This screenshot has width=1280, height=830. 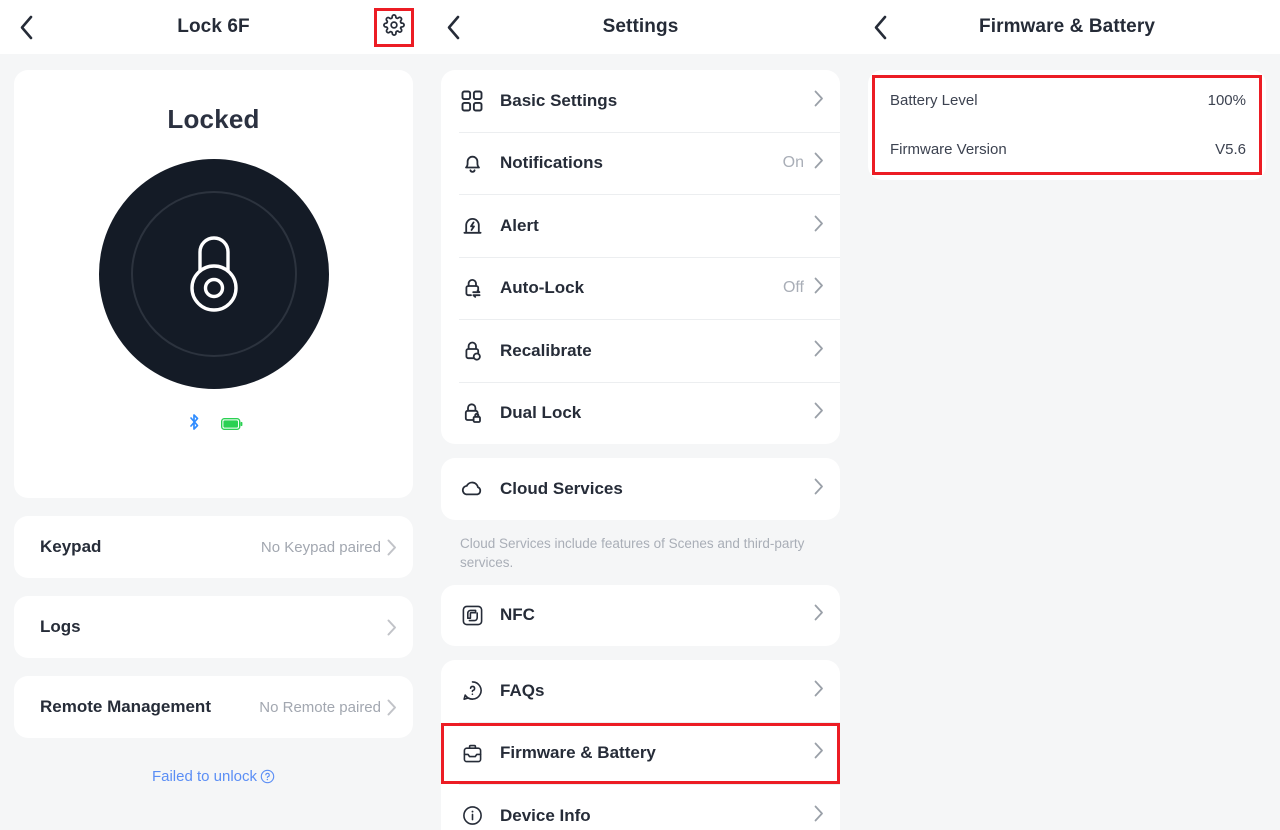 I want to click on firmware-version-value: V5.6, so click(x=1230, y=149).